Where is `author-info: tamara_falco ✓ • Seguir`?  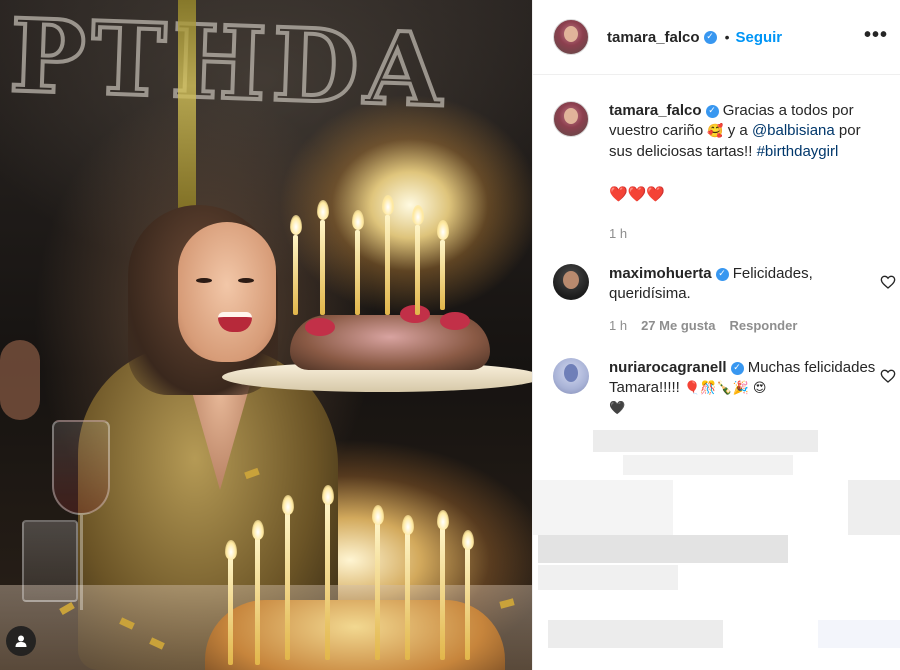
author-info: tamara_falco ✓ • Seguir is located at coordinates (694, 37).